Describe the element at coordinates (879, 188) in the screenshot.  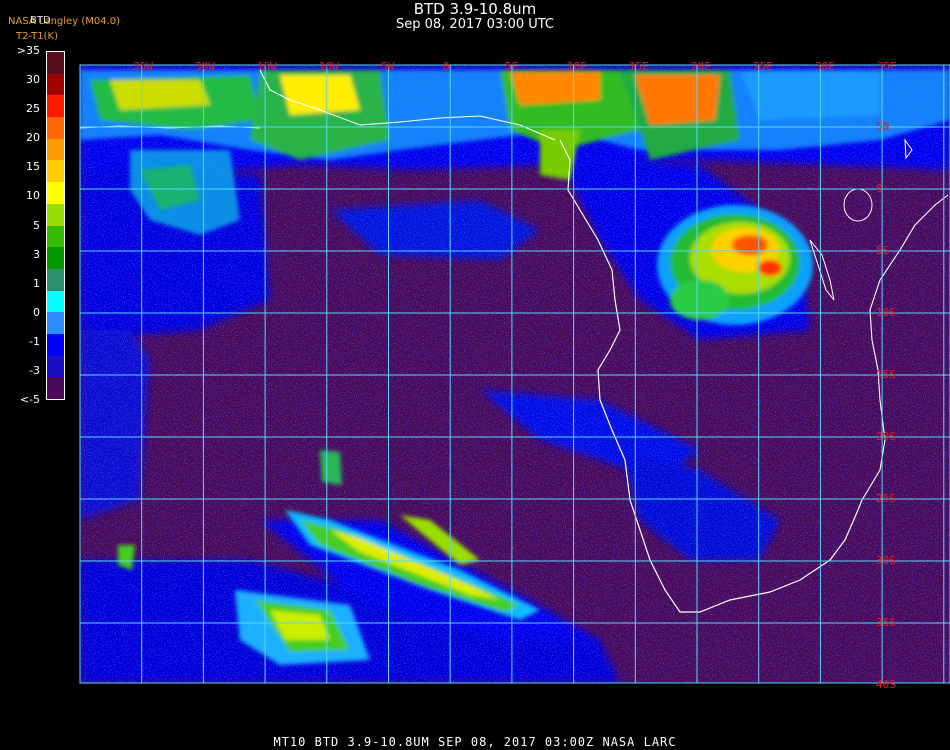
I see `latitude-label: 0` at that location.